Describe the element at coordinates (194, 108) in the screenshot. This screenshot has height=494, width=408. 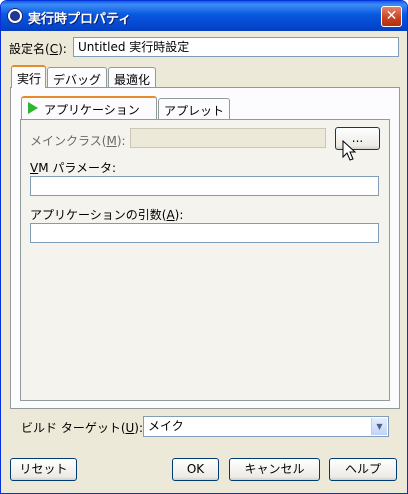
I see `subtab-applet: アプレット` at that location.